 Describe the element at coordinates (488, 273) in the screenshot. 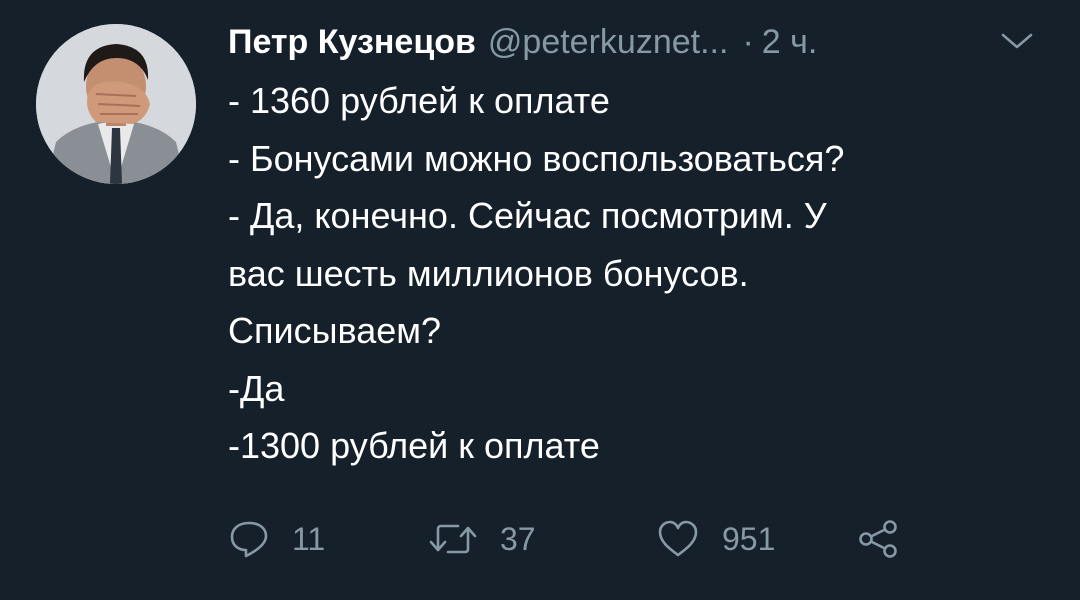

I see `tweet-line: вас шесть миллионов бонусов.` at that location.